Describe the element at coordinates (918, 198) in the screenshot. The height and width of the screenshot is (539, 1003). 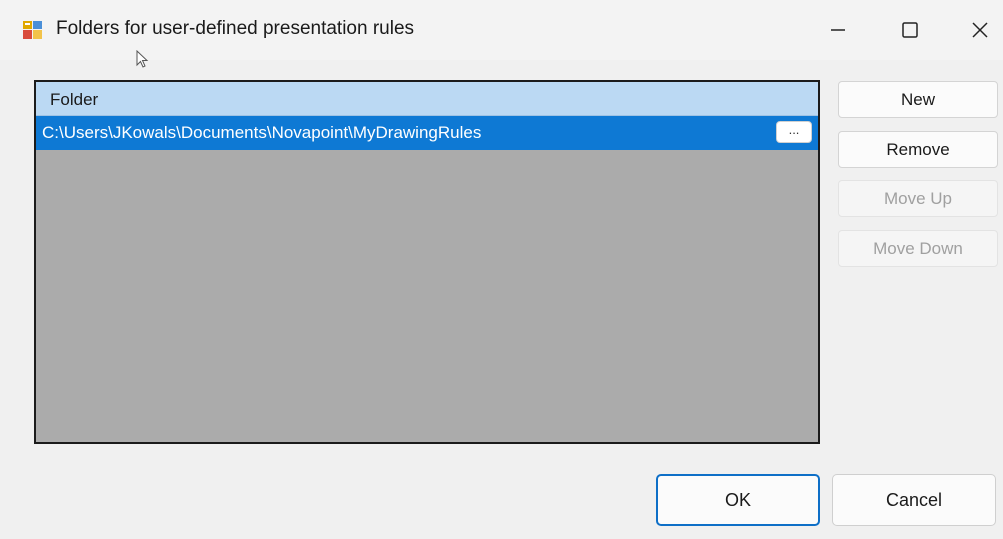
I see `move-up-button: Move Up` at that location.